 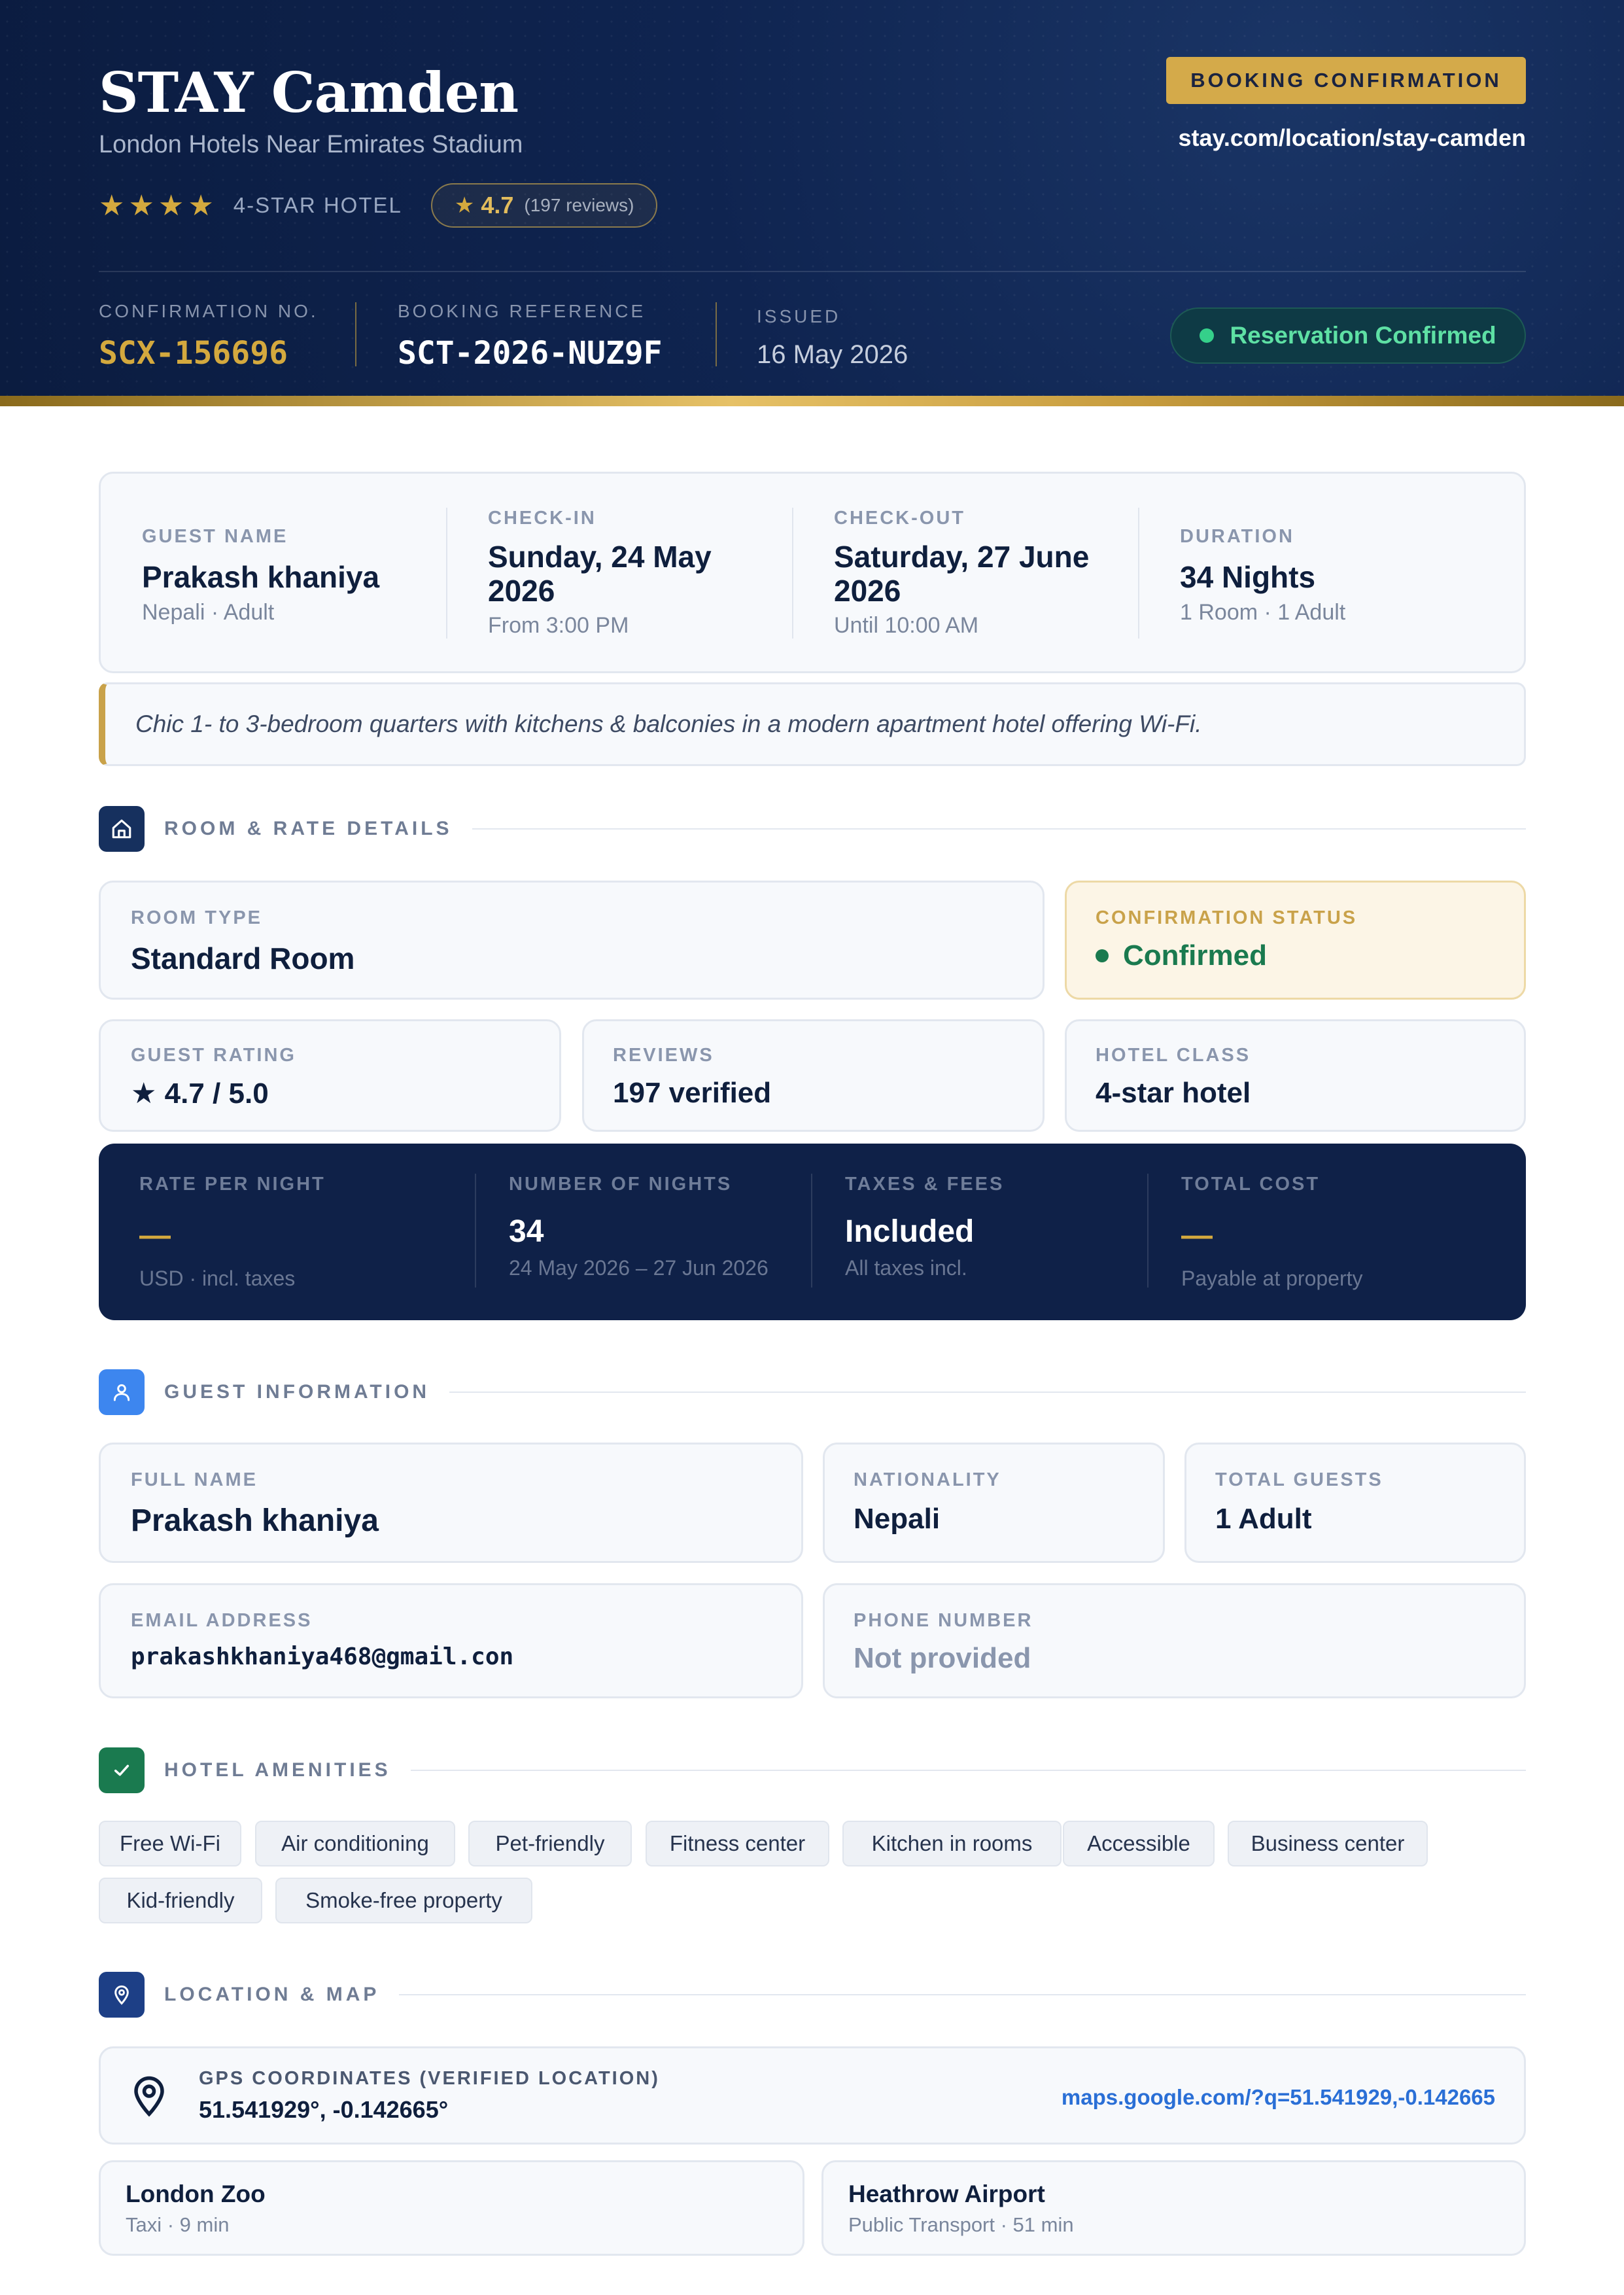 I want to click on hotel-rating-row: ★★★★ 4-STAR HOTEL ★ 4.7 (197 reviews), so click(x=378, y=205).